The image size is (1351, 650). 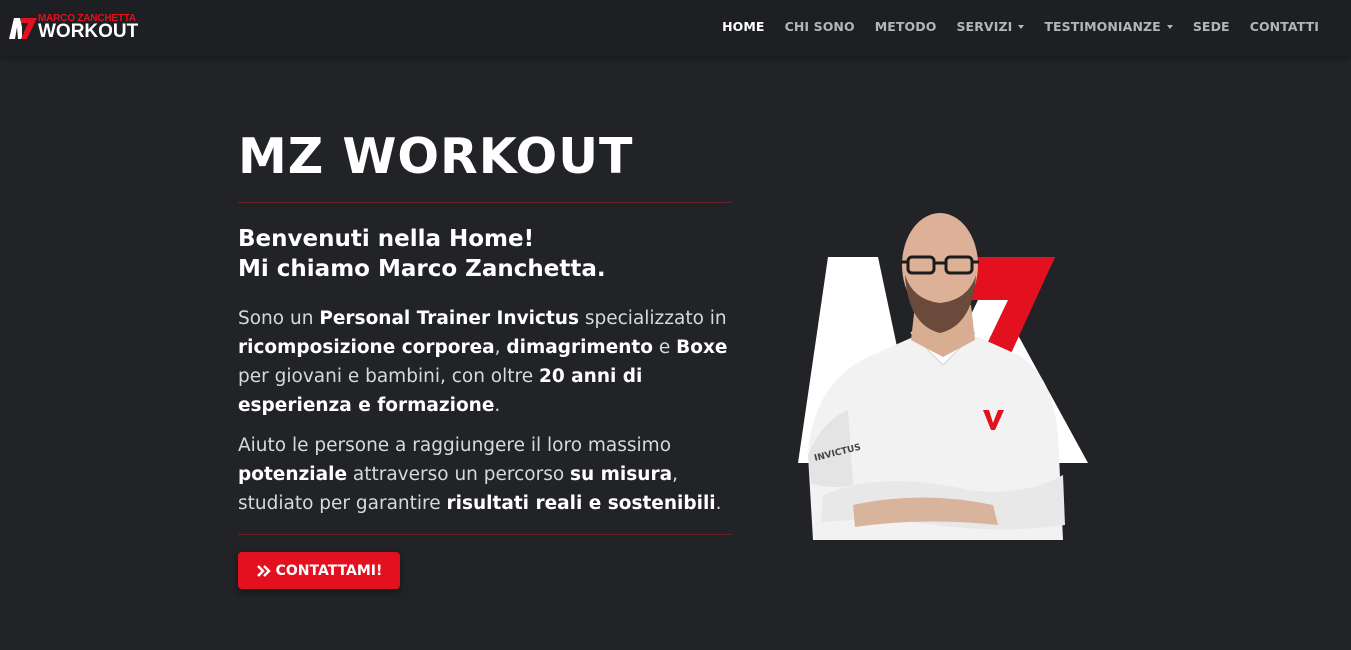 I want to click on emphasis-text: ricomposizione corporea, so click(x=366, y=347).